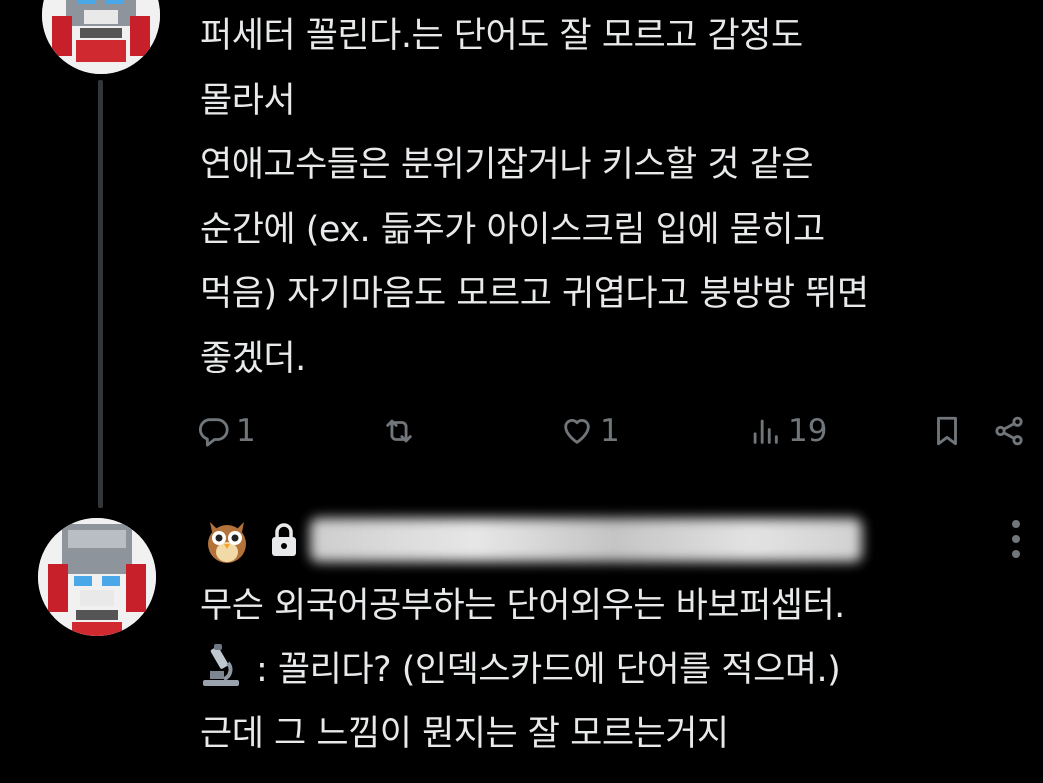 The height and width of the screenshot is (783, 1043). I want to click on share-button, so click(1009, 431).